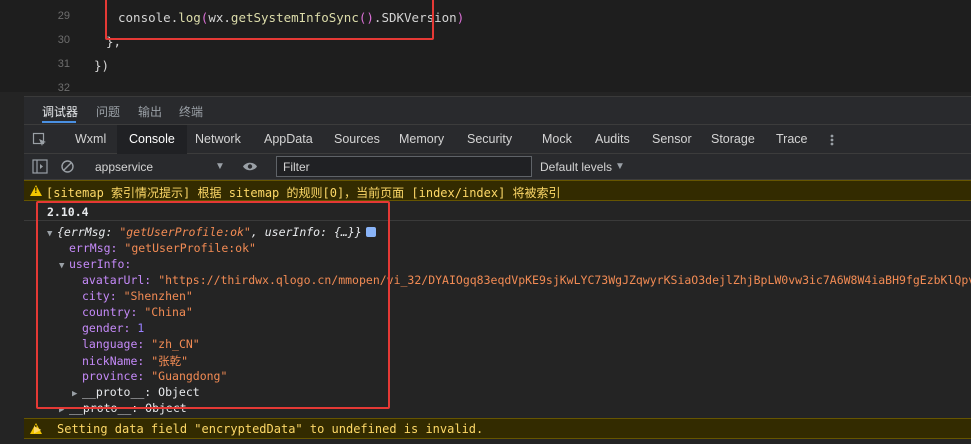  I want to click on context-select: appservice, so click(124, 167).